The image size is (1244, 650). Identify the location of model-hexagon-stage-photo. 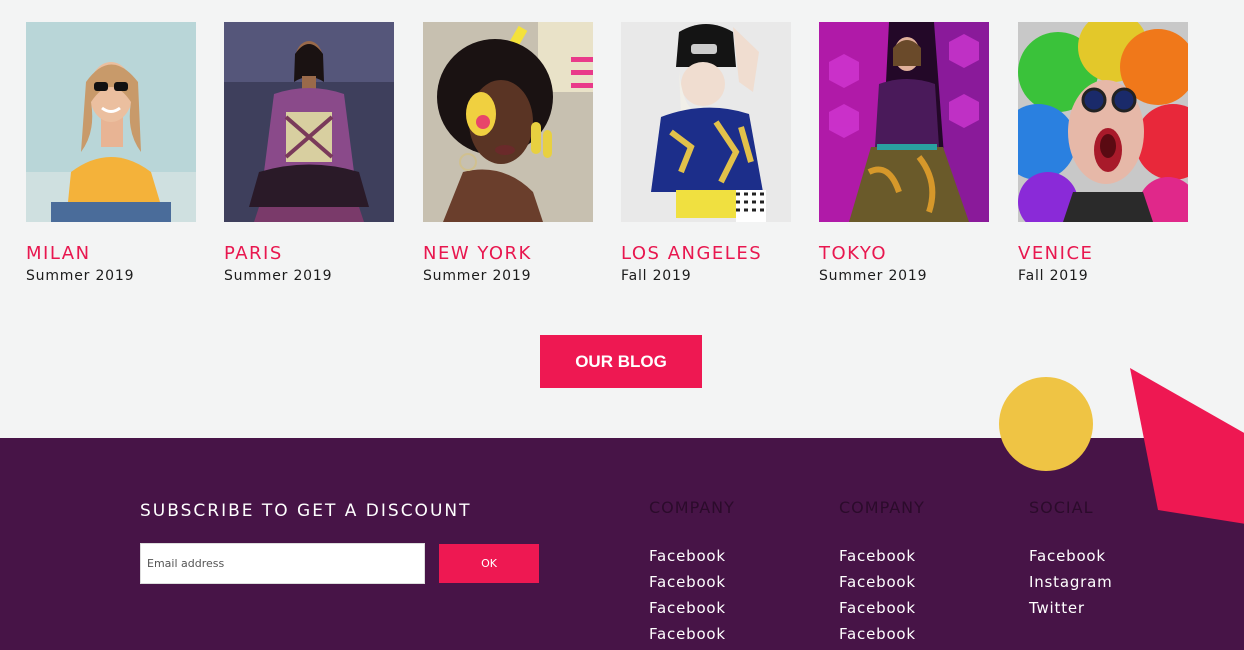
(904, 122).